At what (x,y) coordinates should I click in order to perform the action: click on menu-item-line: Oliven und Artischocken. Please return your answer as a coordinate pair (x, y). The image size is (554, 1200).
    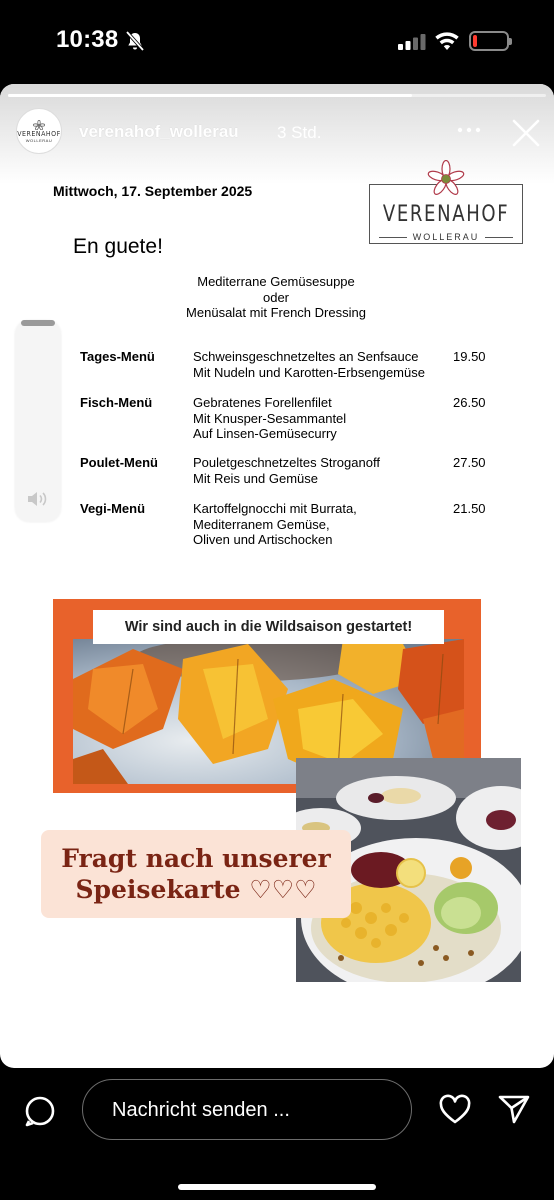
    Looking at the image, I should click on (263, 539).